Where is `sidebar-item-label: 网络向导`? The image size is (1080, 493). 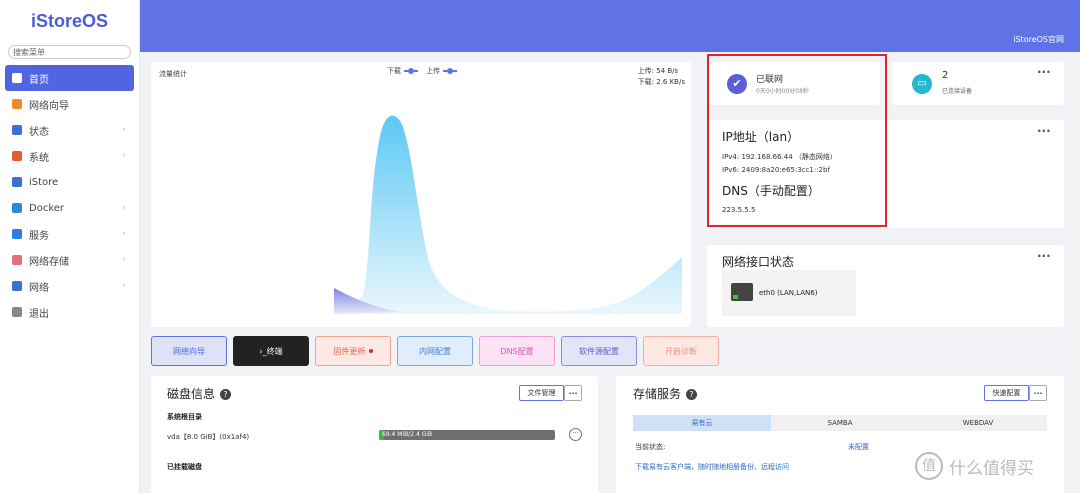
sidebar-item-label: 网络向导 is located at coordinates (49, 106).